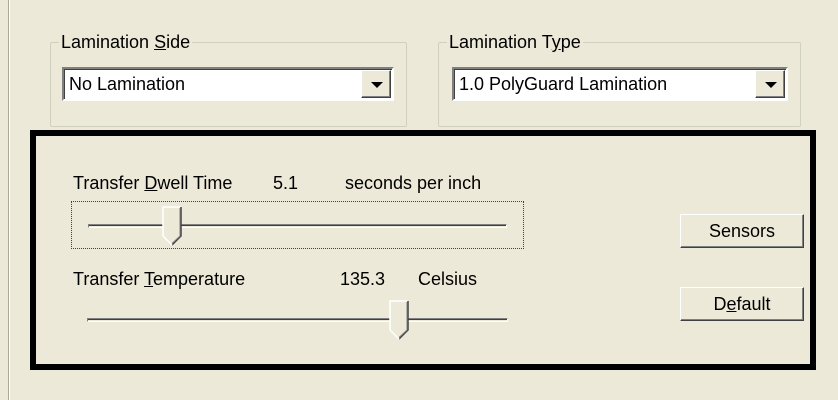 This screenshot has width=838, height=400. I want to click on lamination-type-value: 1.0 PolyGuard Lamination, so click(563, 84).